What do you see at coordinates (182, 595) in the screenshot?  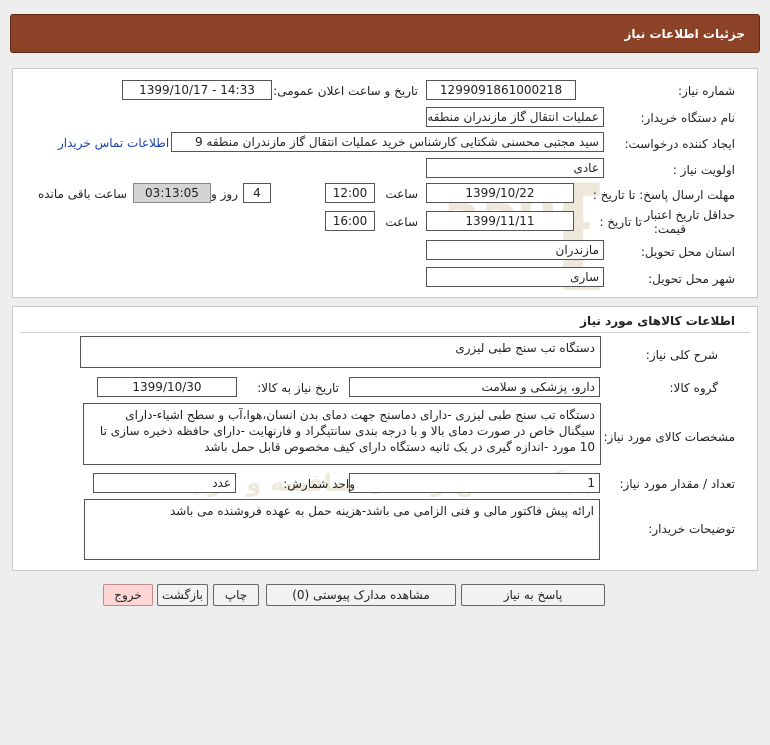 I see `back-button: بازگشت` at bounding box center [182, 595].